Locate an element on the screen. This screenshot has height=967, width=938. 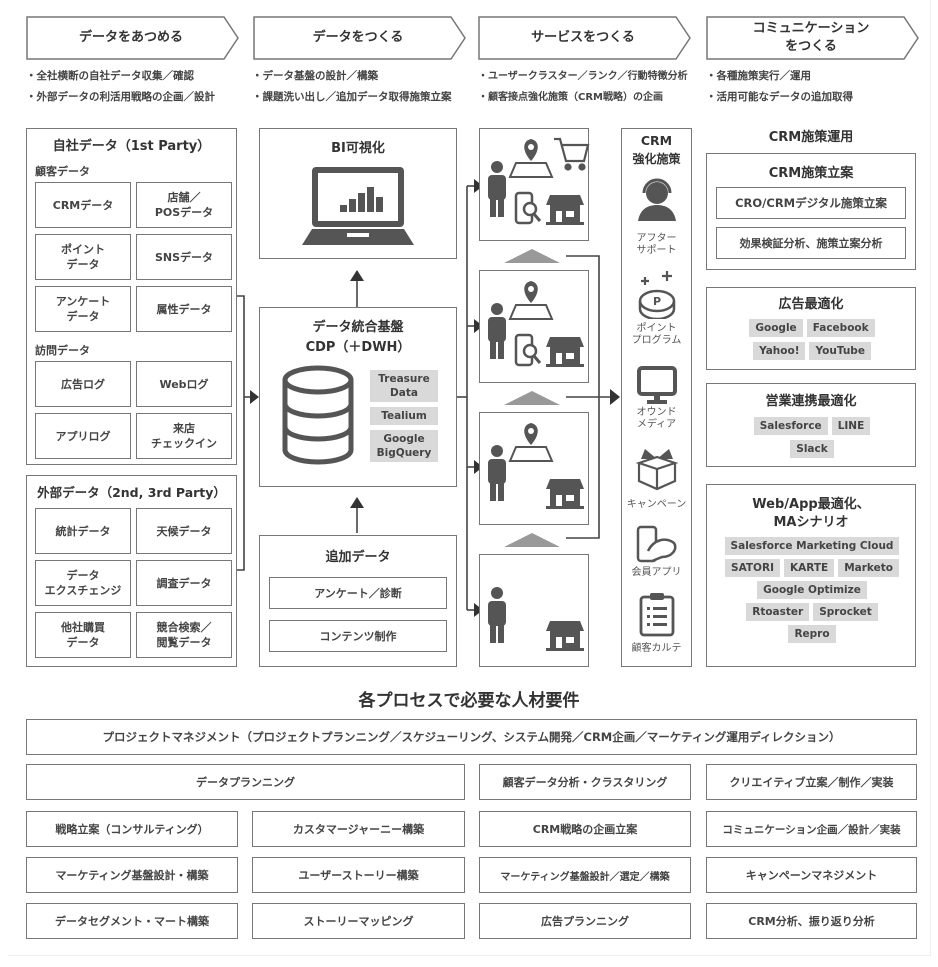
data-source-cell: CRMデータ is located at coordinates (83, 205).